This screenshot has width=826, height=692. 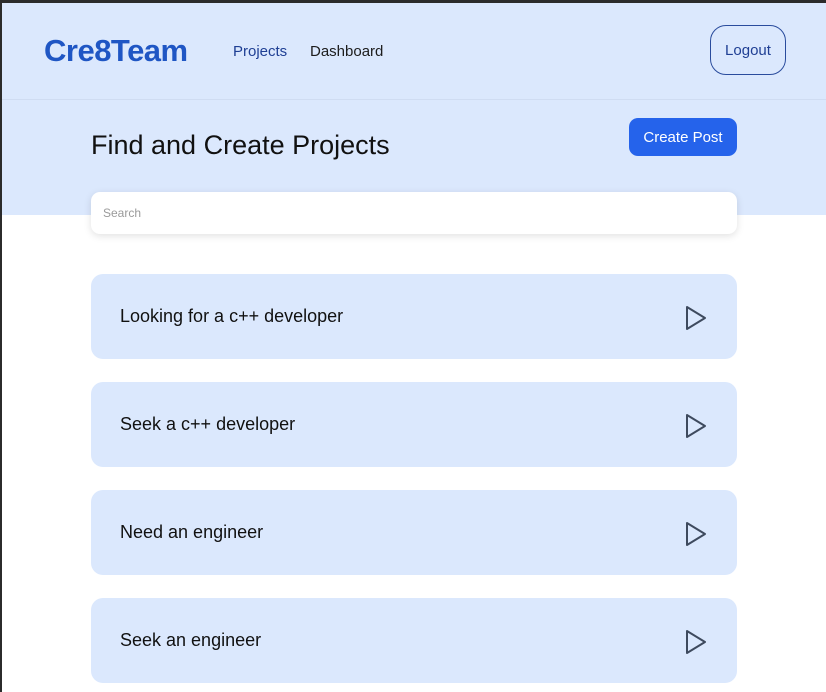 I want to click on brand-logo: Cre8Team, so click(x=116, y=51).